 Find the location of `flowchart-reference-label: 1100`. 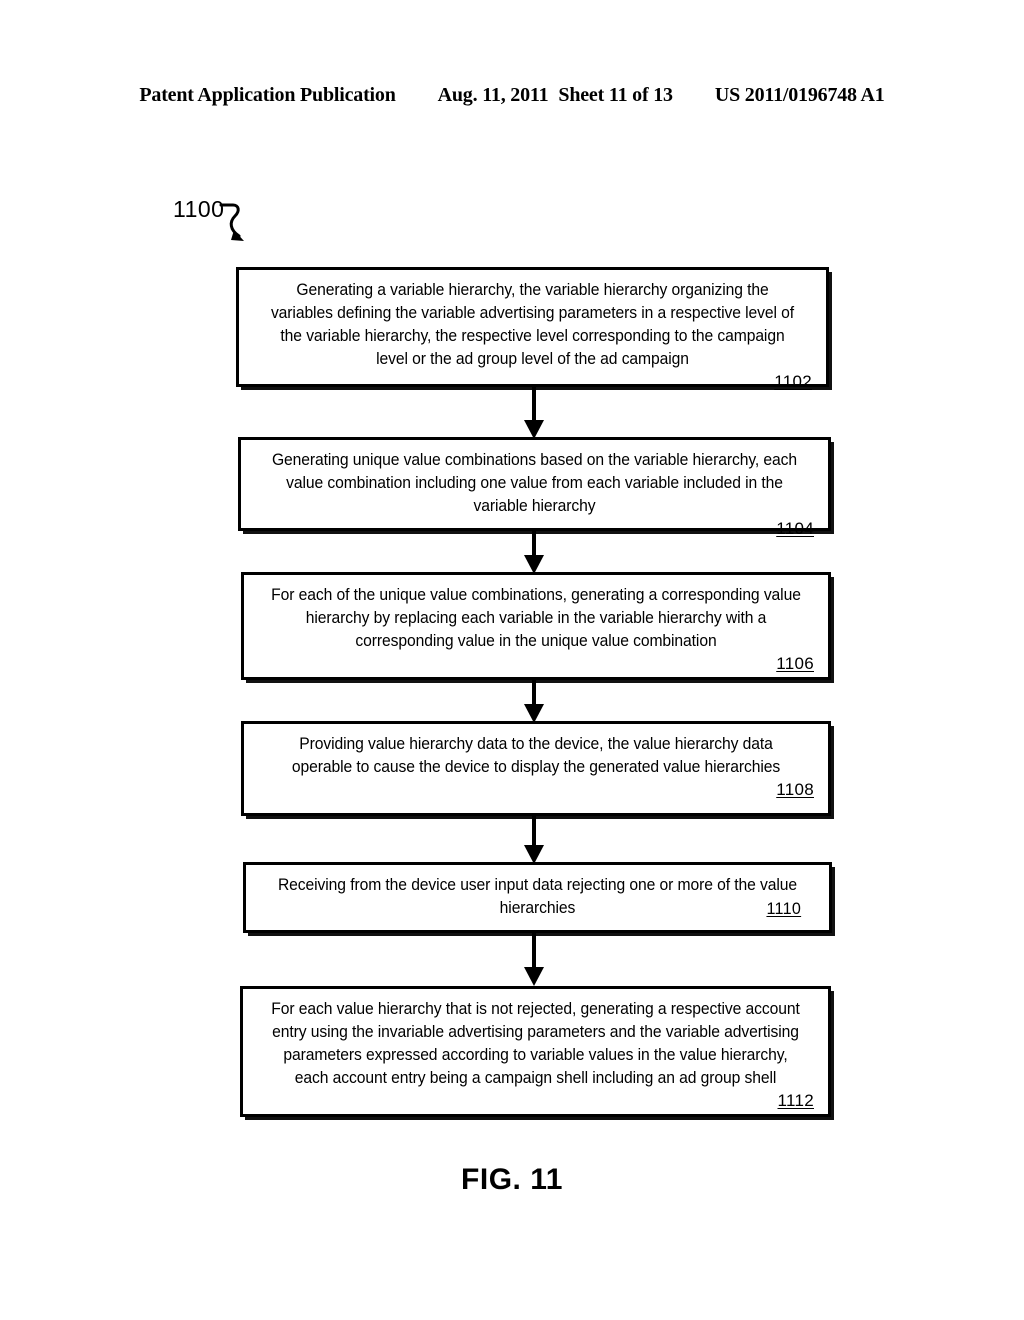

flowchart-reference-label: 1100 is located at coordinates (199, 209).